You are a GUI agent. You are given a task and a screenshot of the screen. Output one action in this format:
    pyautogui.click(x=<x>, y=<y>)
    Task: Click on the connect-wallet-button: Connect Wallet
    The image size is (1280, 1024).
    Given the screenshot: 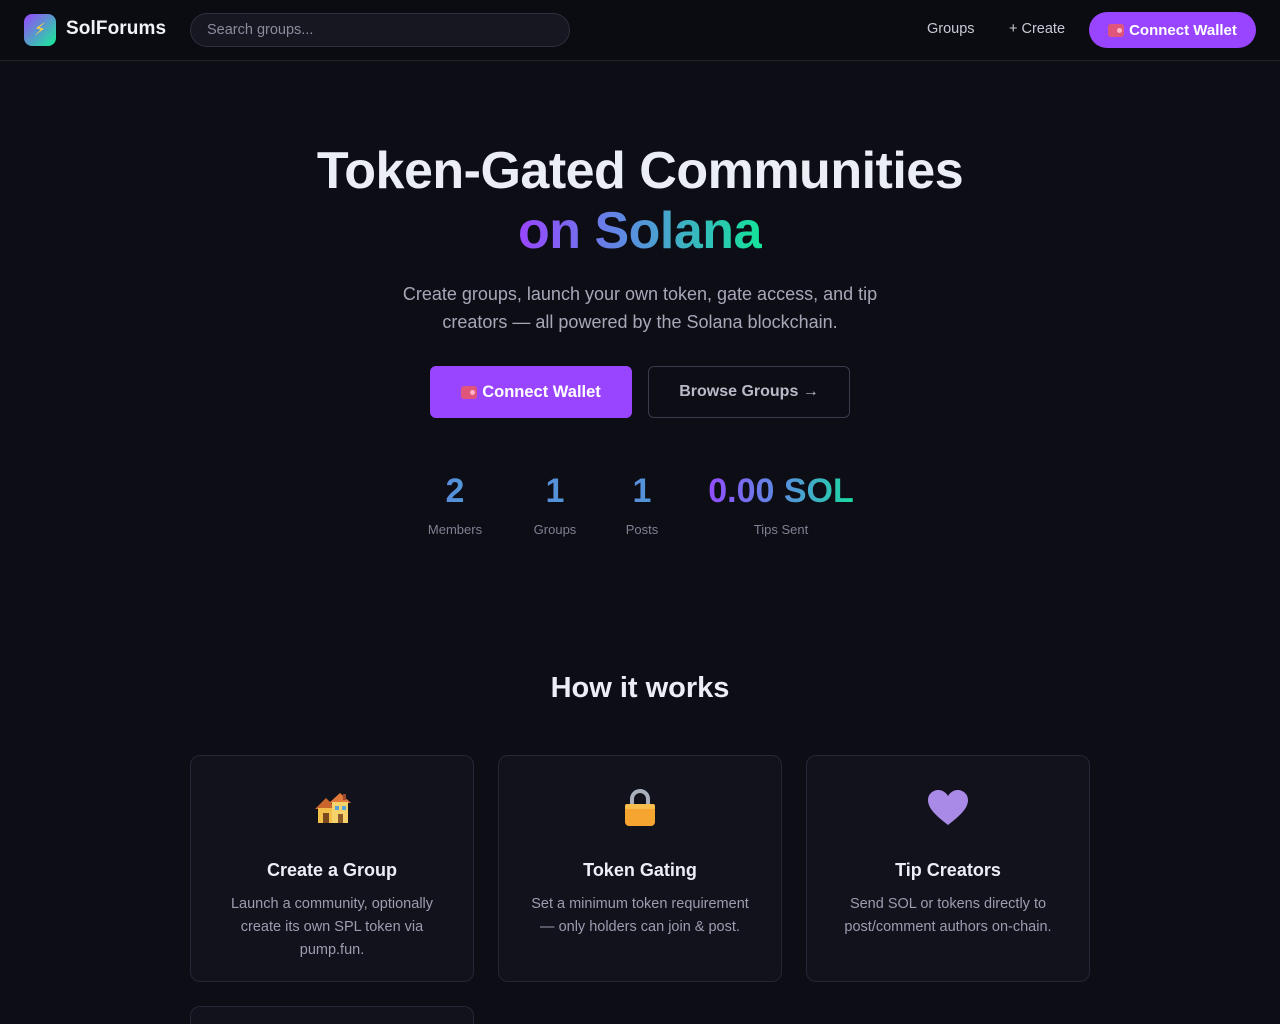 What is the action you would take?
    pyautogui.click(x=1172, y=30)
    